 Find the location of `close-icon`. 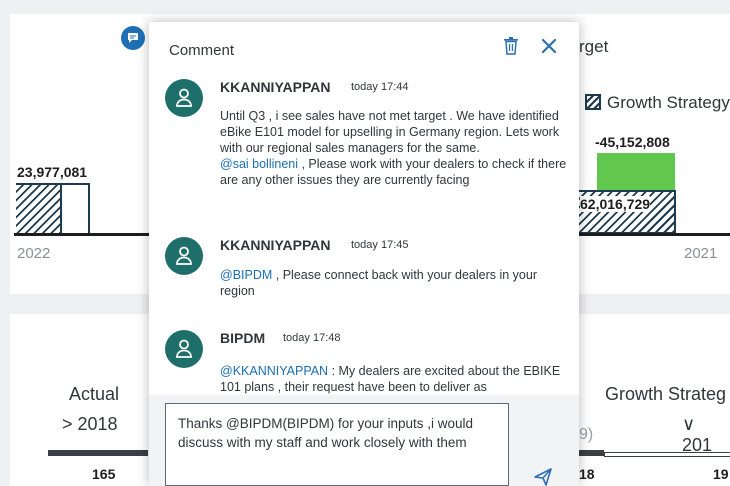

close-icon is located at coordinates (549, 46).